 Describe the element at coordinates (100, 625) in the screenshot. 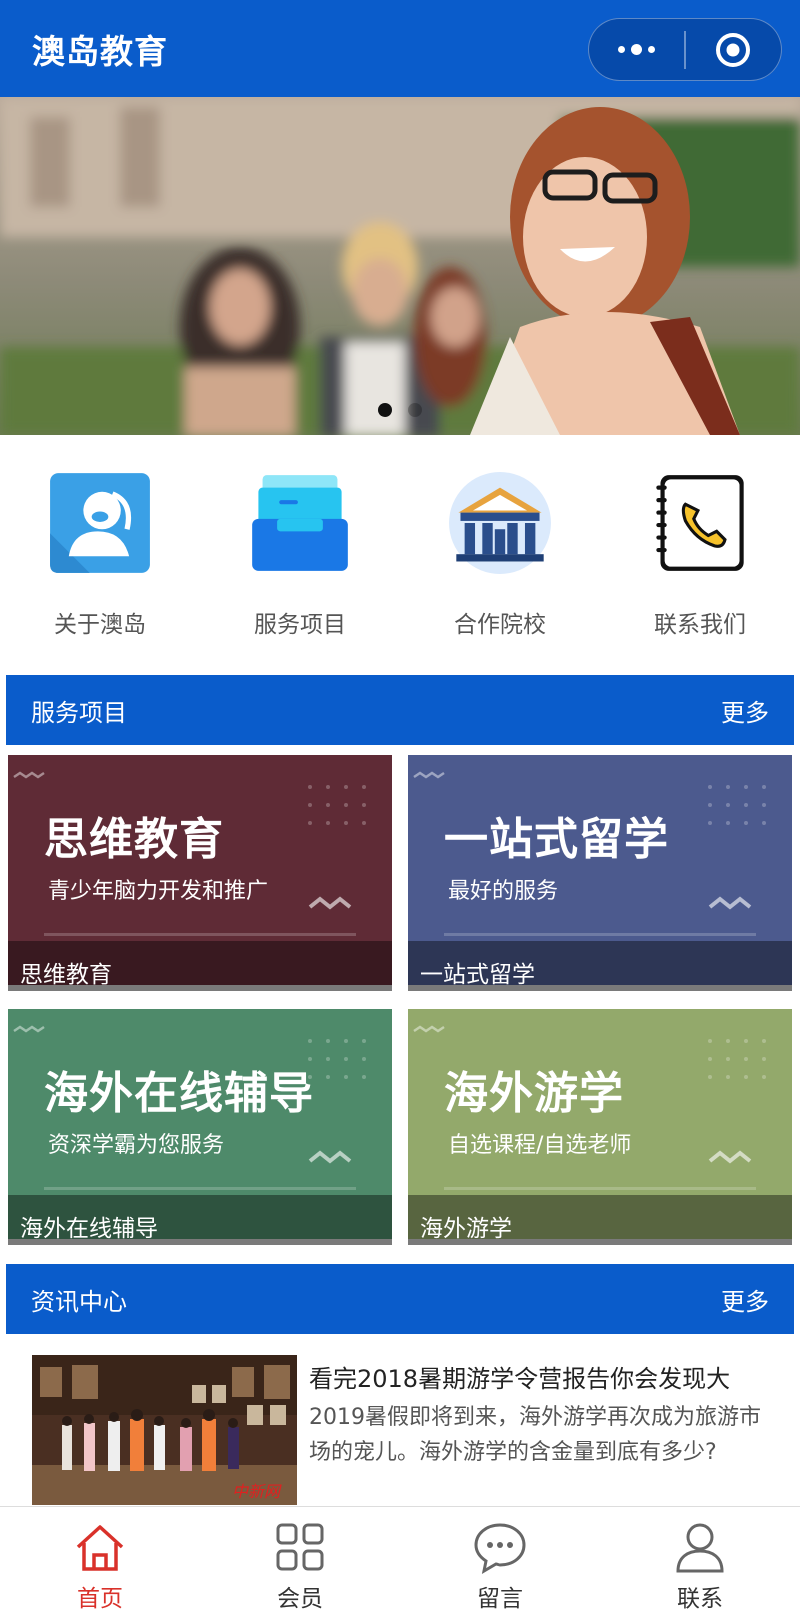

I see `quick-link-label: 关于澳岛` at that location.